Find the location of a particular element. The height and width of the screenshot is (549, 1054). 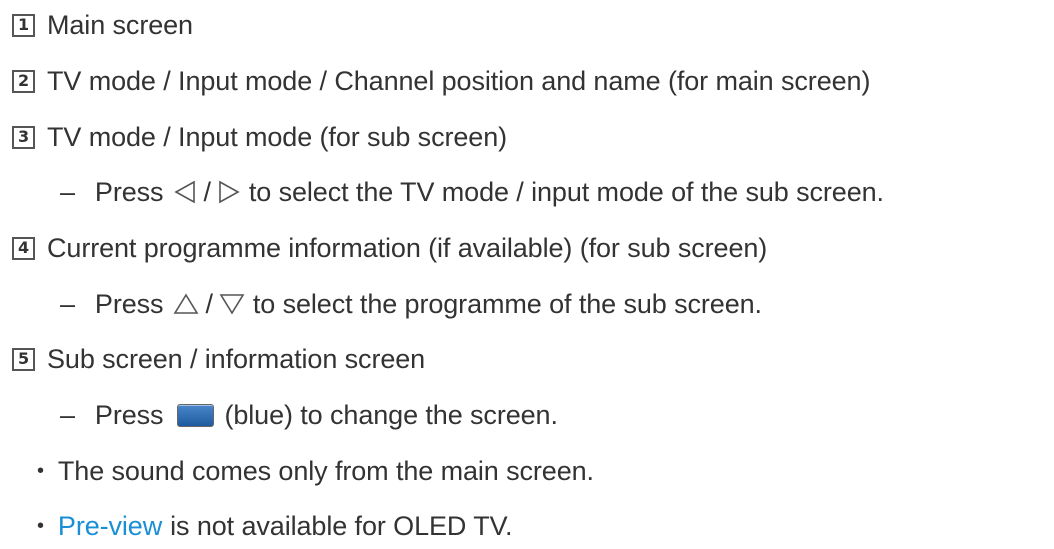

item-sub-screen: 5 Sub screen / information screen is located at coordinates (212, 359).